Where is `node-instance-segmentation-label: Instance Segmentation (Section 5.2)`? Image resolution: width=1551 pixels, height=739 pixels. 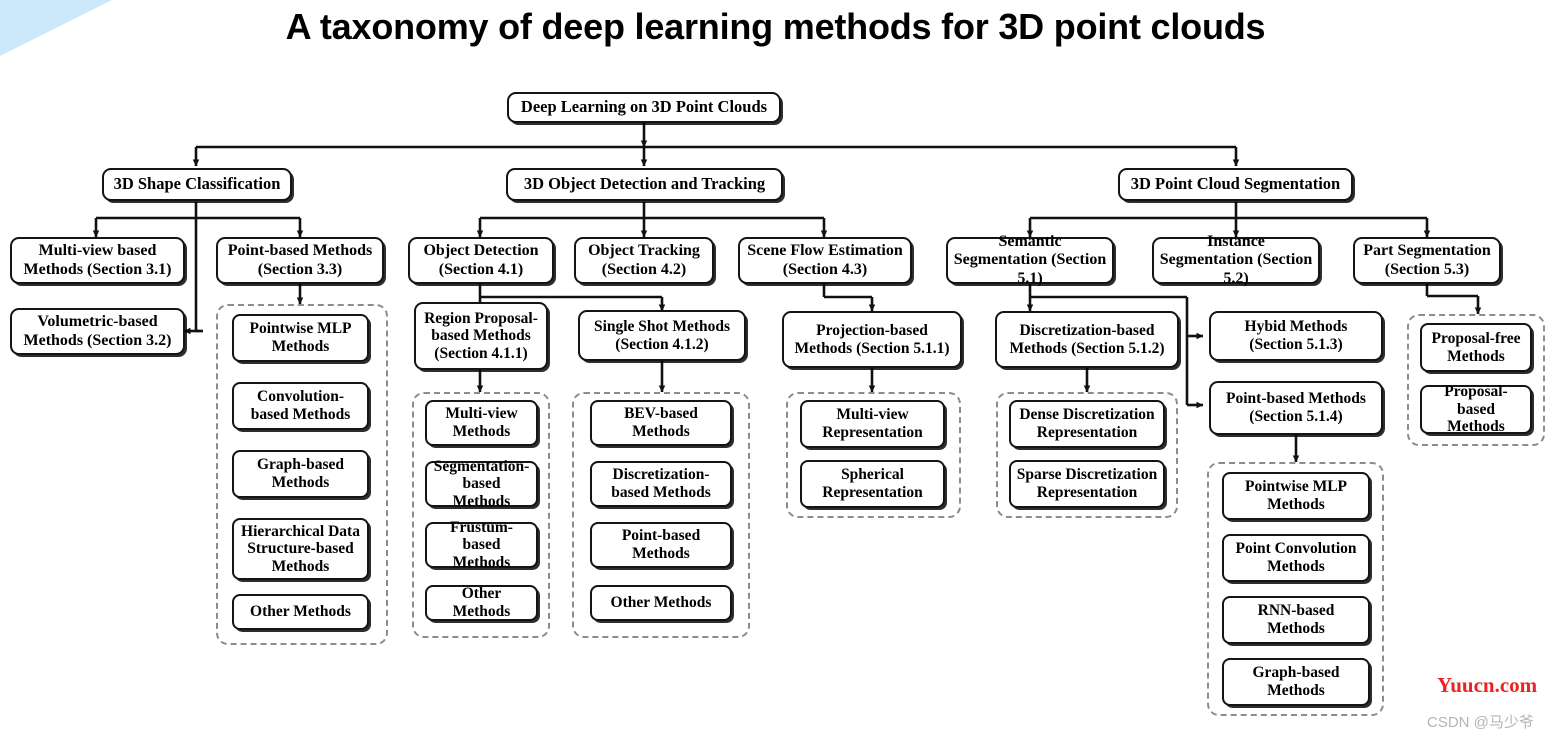 node-instance-segmentation-label: Instance Segmentation (Section 5.2) is located at coordinates (1236, 260).